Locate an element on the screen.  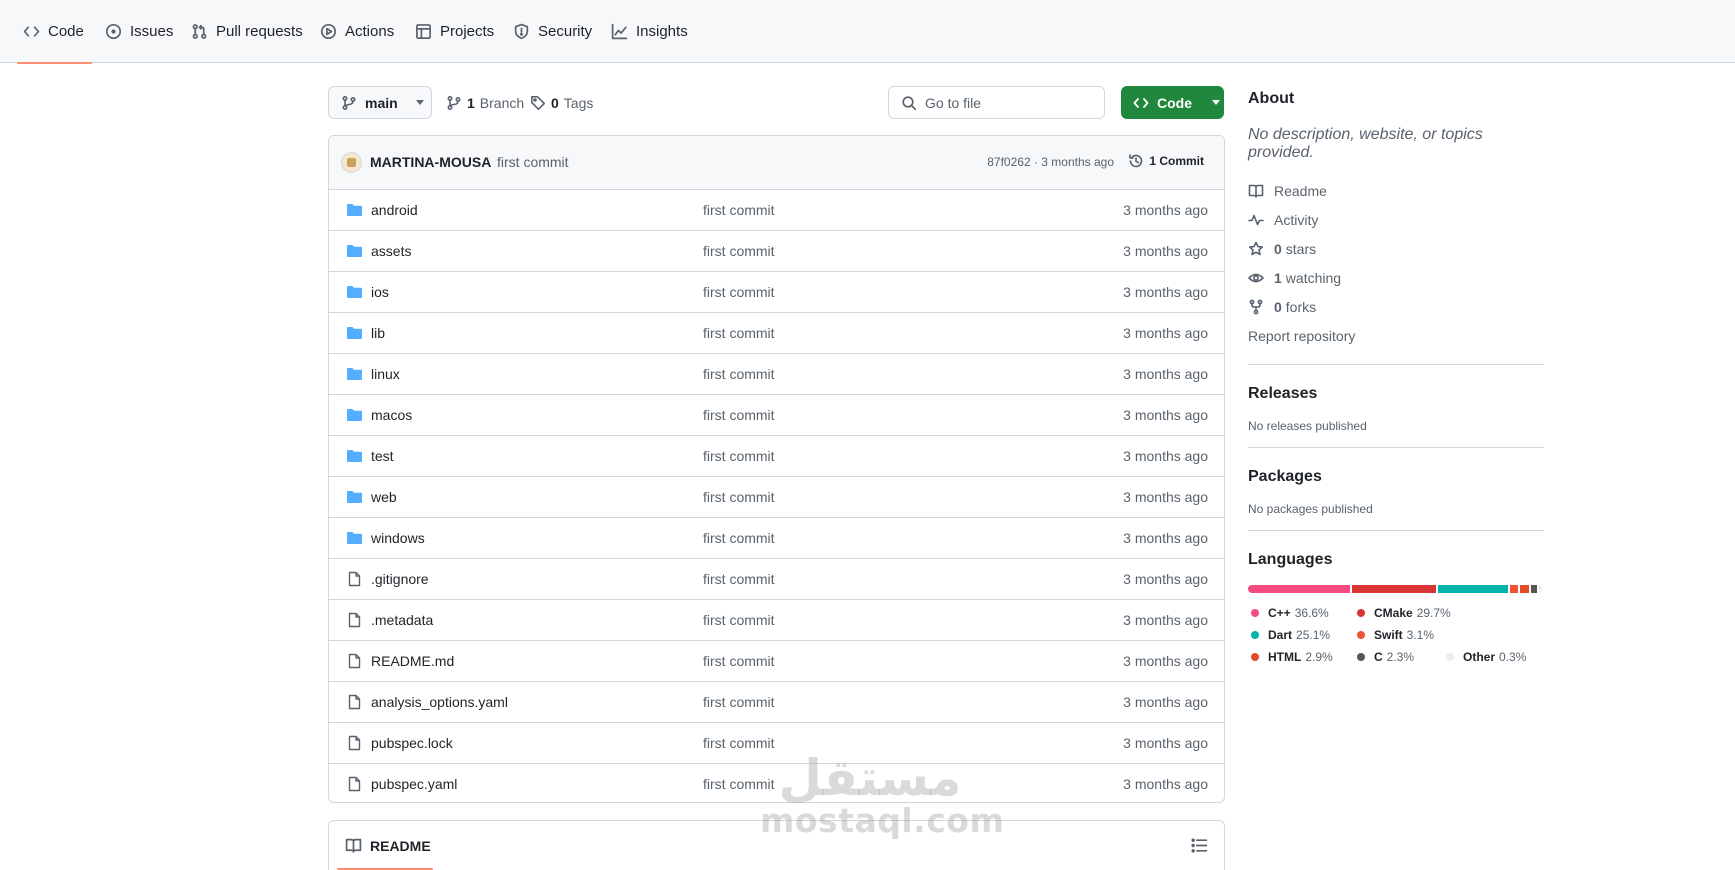
language-item: Other 0.3% is located at coordinates (1491, 657).